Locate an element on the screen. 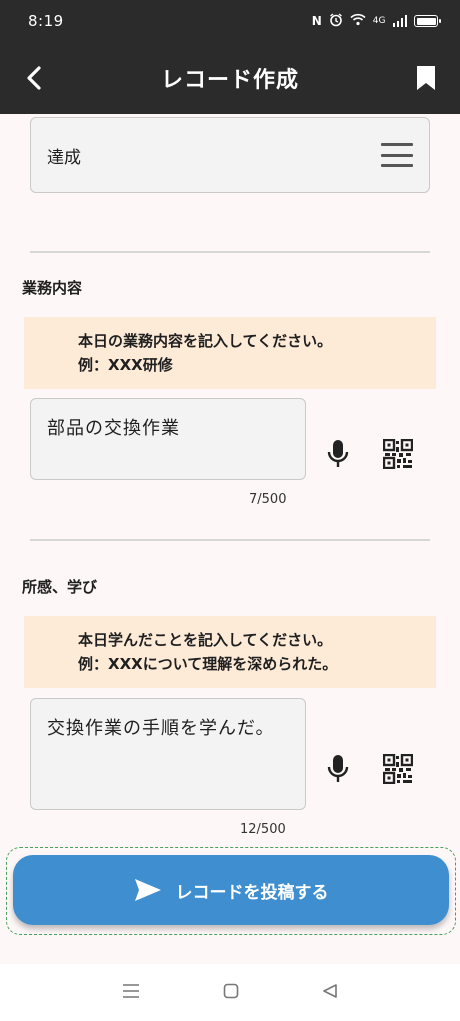 This screenshot has width=460, height=1021. nav-home-button is located at coordinates (231, 993).